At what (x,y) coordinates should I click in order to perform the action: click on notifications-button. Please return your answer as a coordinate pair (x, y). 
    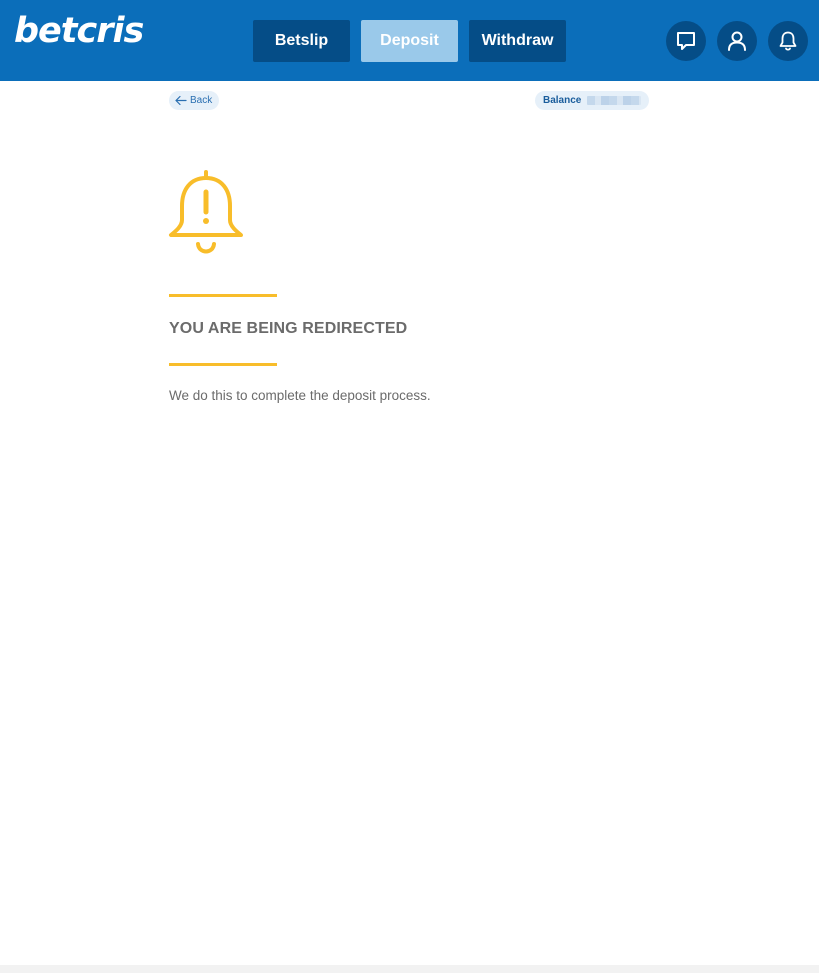
    Looking at the image, I should click on (788, 41).